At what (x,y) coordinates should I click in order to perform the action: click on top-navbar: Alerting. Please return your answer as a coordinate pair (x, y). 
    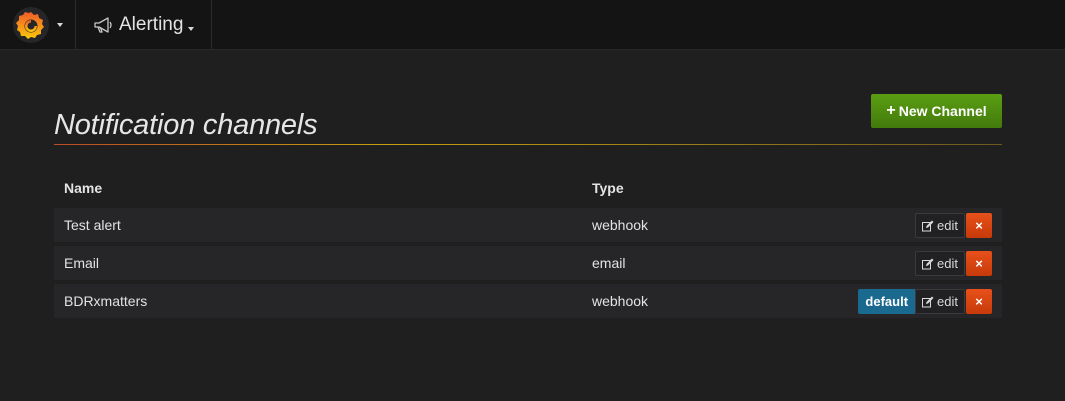
    Looking at the image, I should click on (532, 25).